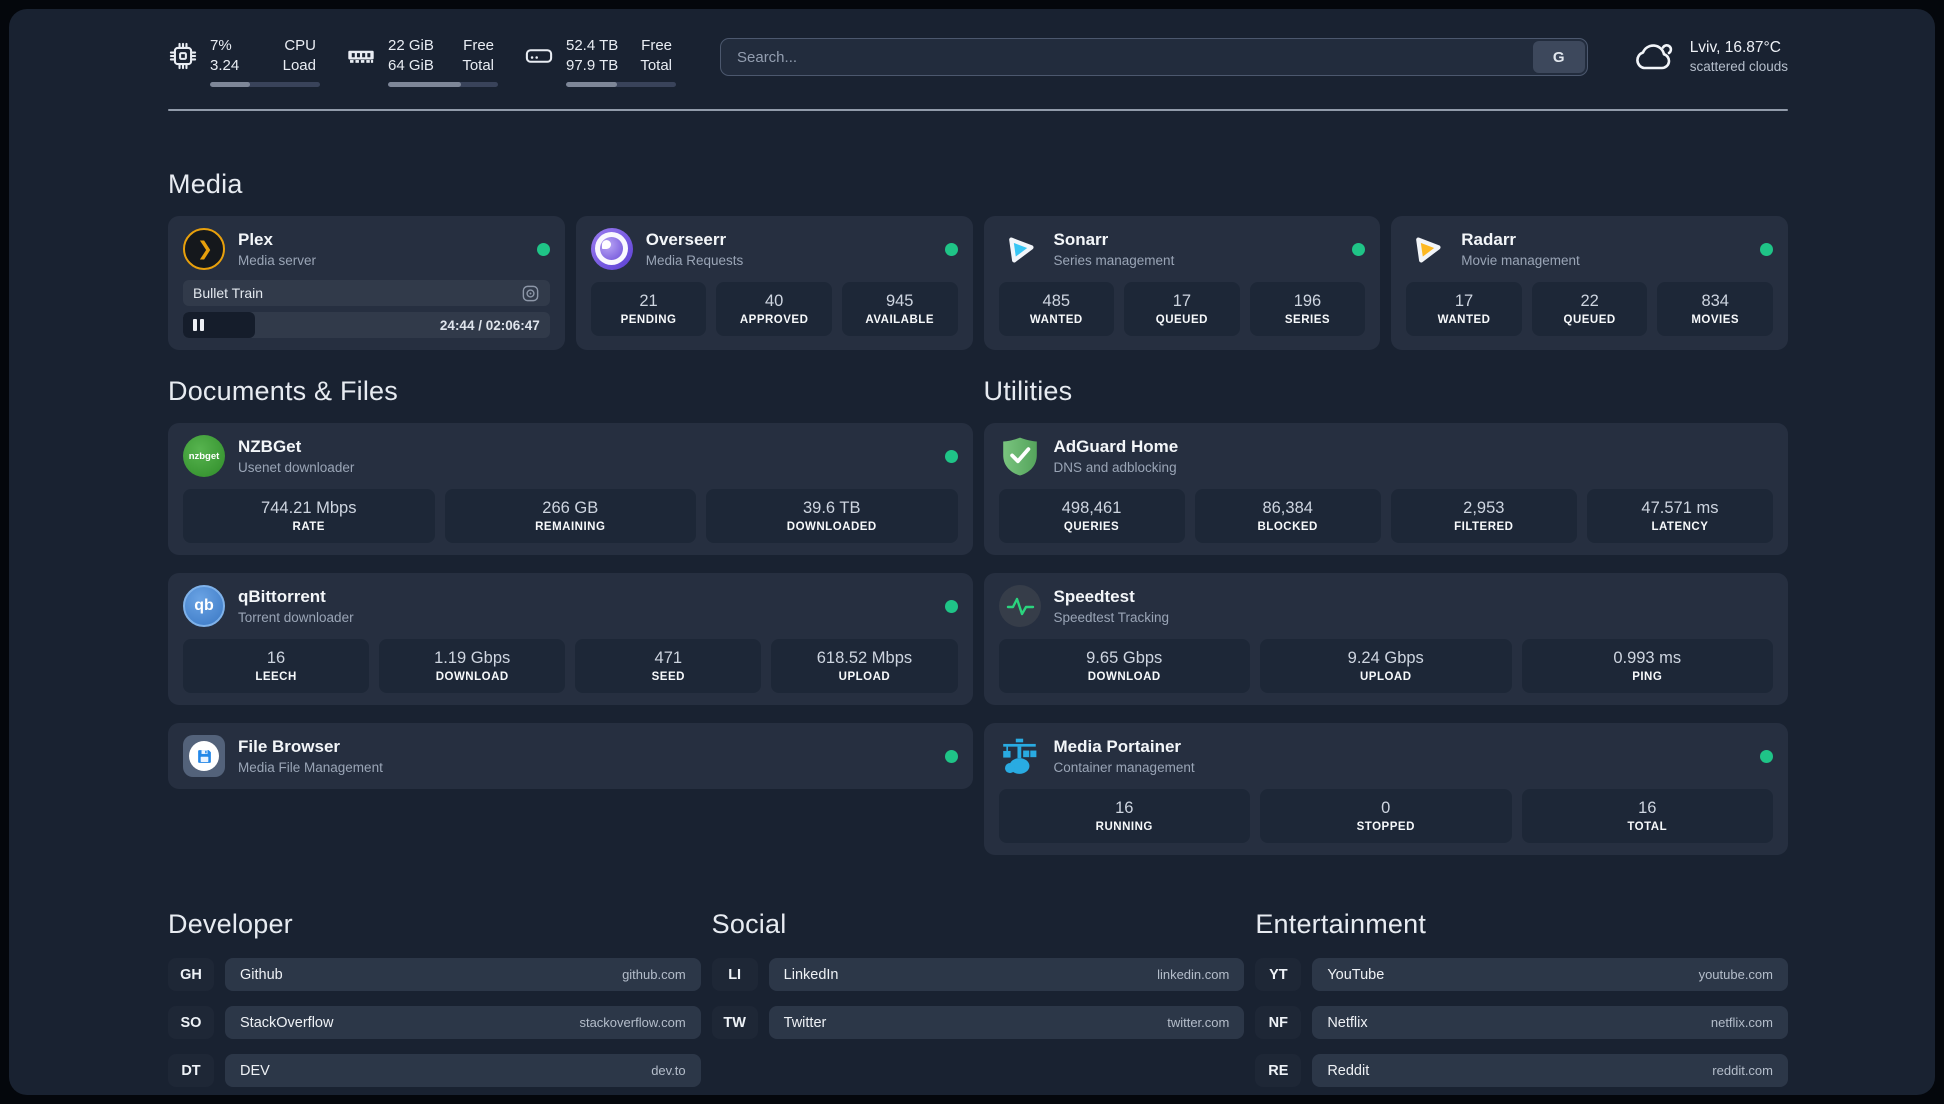 This screenshot has height=1104, width=1944. I want to click on stat-blocked: 86,384 BLOCKED, so click(1287, 516).